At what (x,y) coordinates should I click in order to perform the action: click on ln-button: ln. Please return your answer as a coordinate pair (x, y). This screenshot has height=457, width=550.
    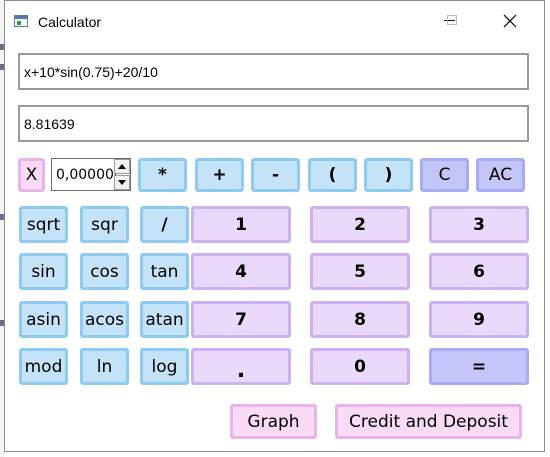
    Looking at the image, I should click on (104, 366).